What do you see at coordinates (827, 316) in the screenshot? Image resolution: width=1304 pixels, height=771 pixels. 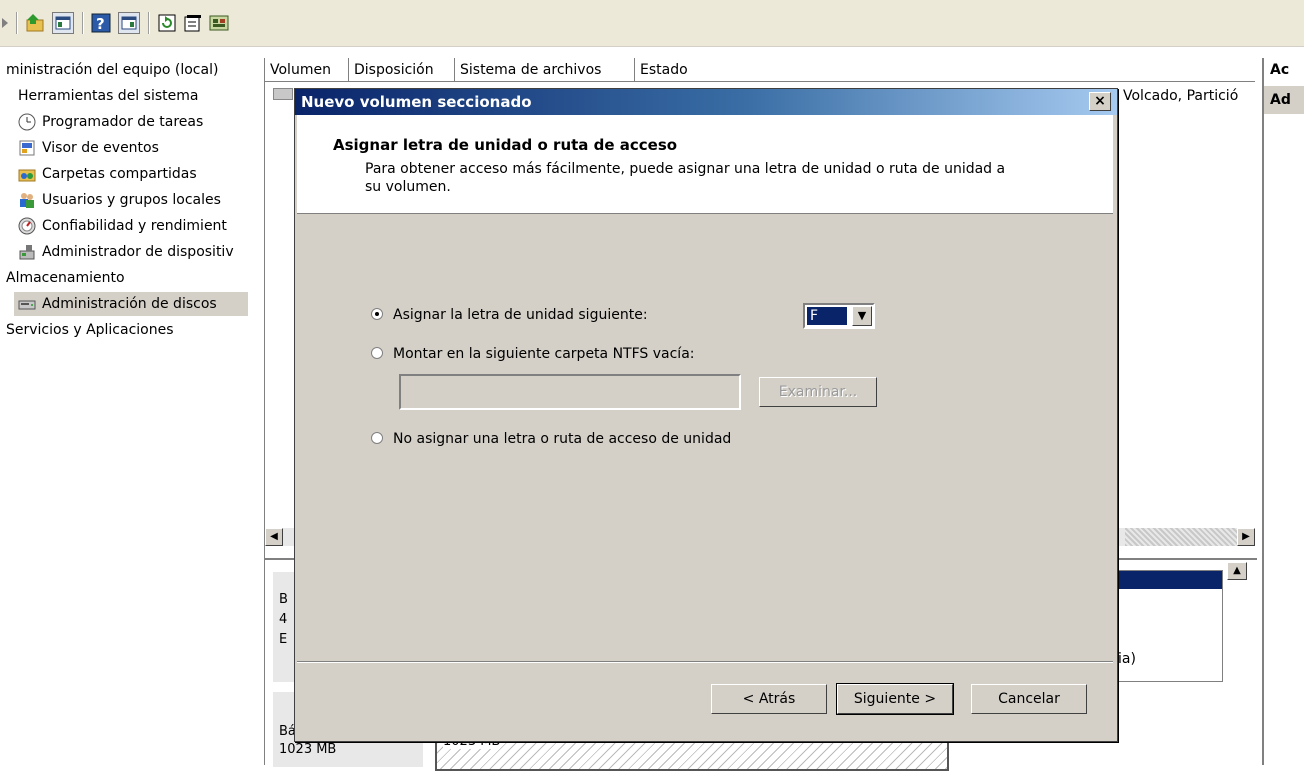 I see `drive-letter-value: F` at bounding box center [827, 316].